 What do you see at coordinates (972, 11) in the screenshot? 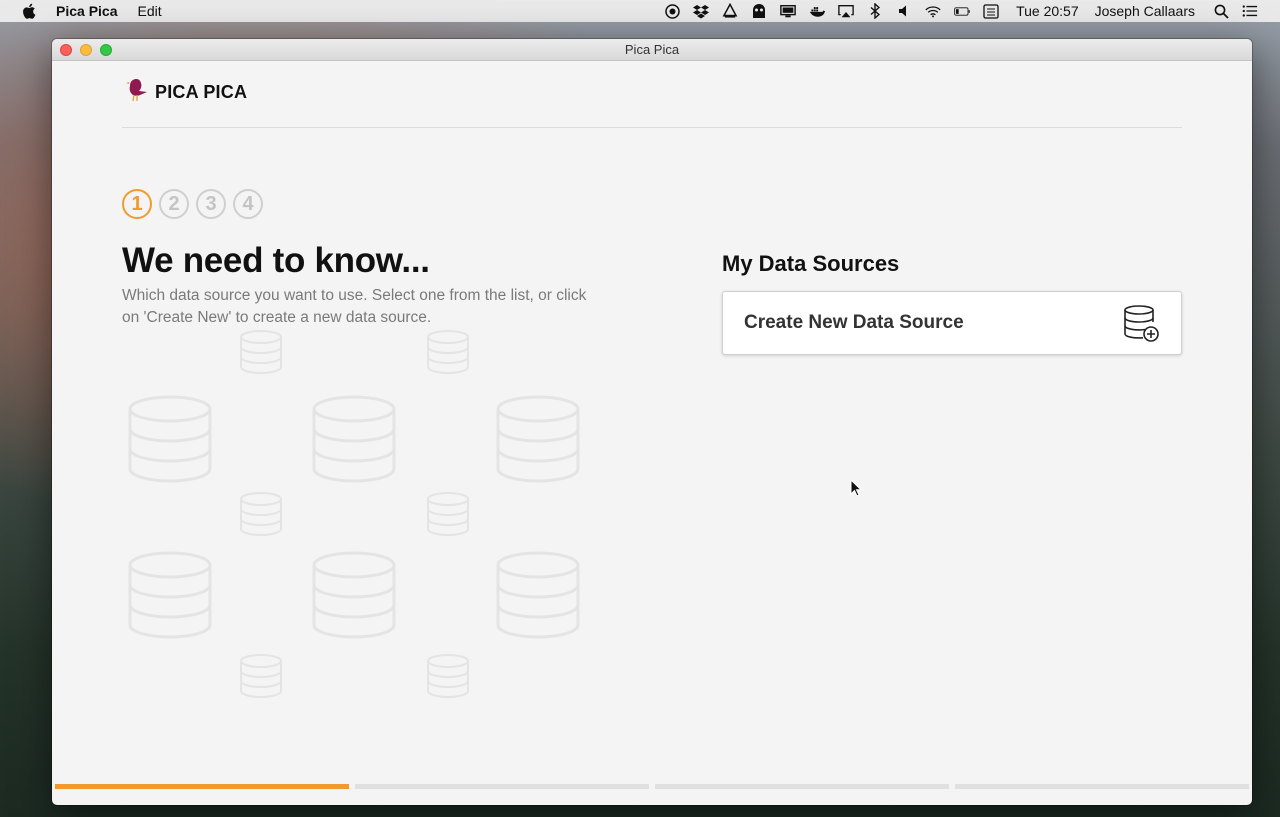
I see `status-area: Tue 20:57 Joseph Callaars` at bounding box center [972, 11].